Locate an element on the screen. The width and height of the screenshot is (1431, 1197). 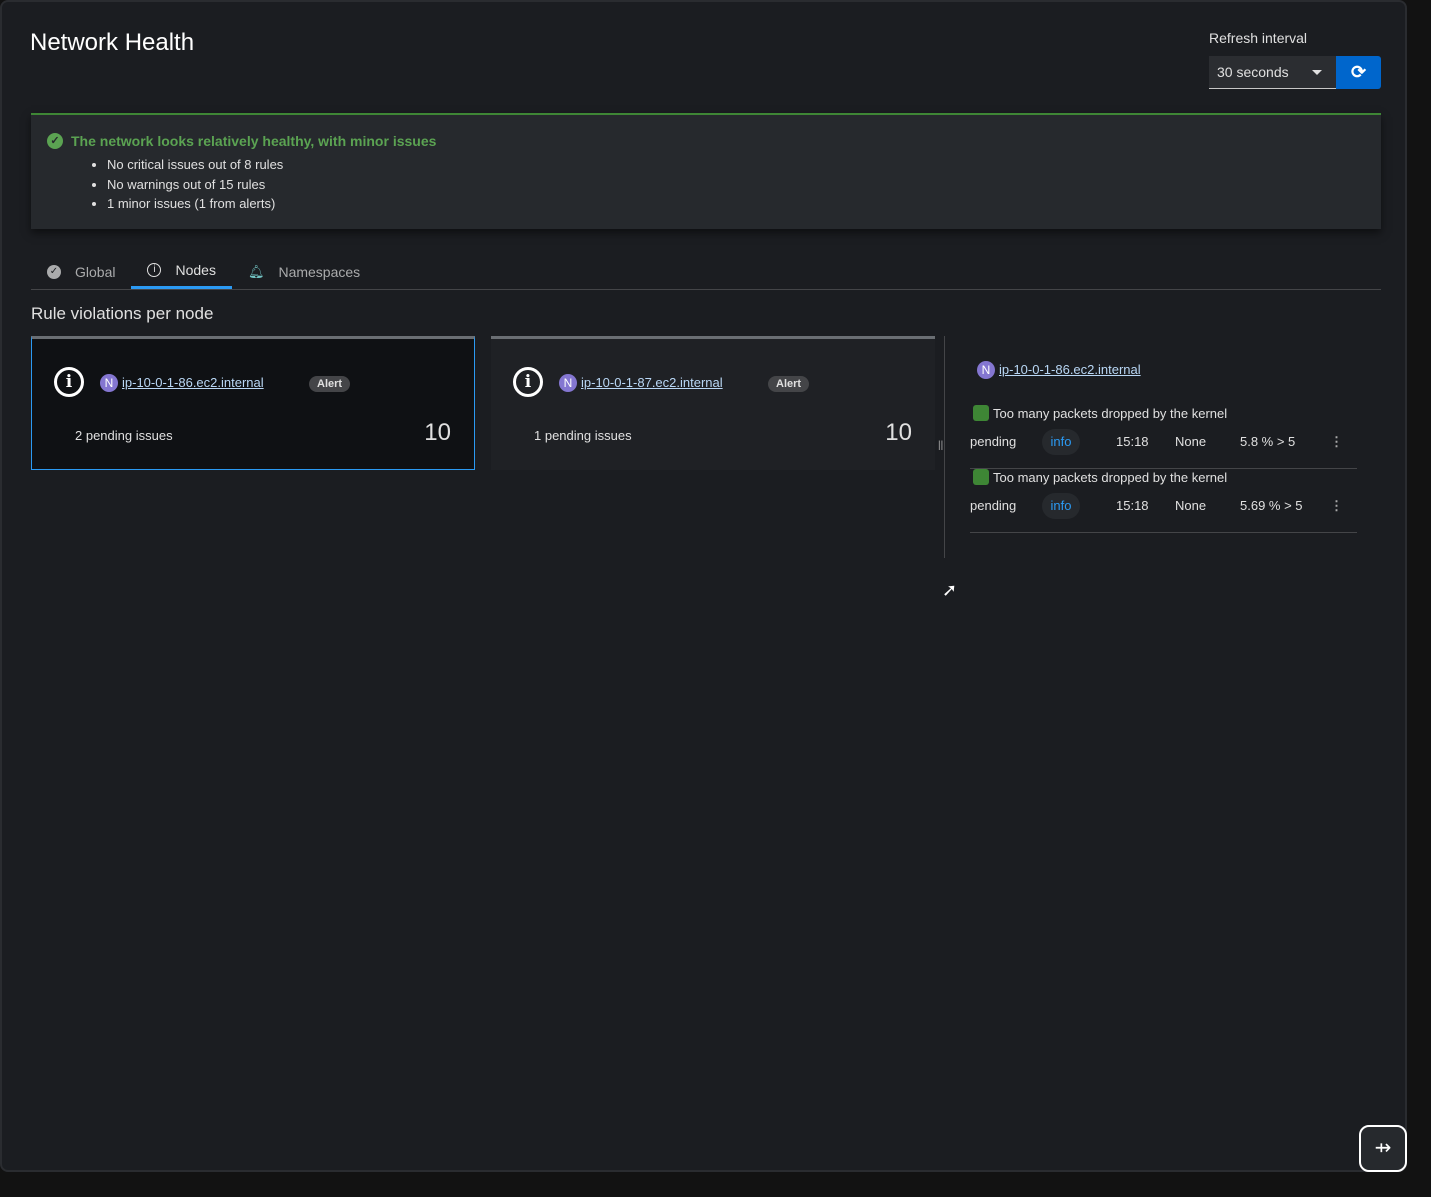
refresh-interval-label: Refresh interval is located at coordinates (1258, 38).